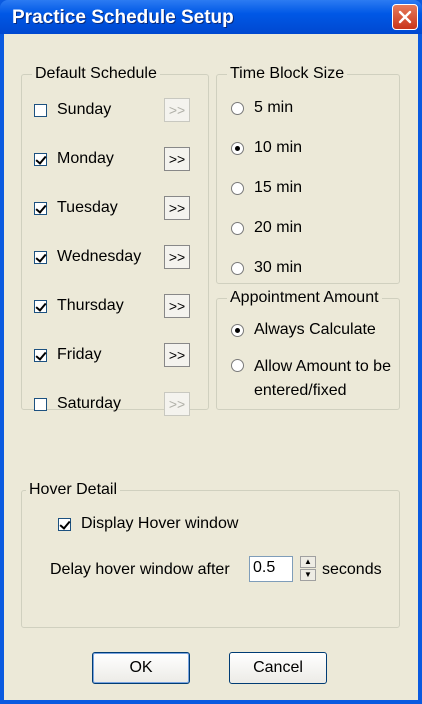  I want to click on day-label: Saturday, so click(89, 403).